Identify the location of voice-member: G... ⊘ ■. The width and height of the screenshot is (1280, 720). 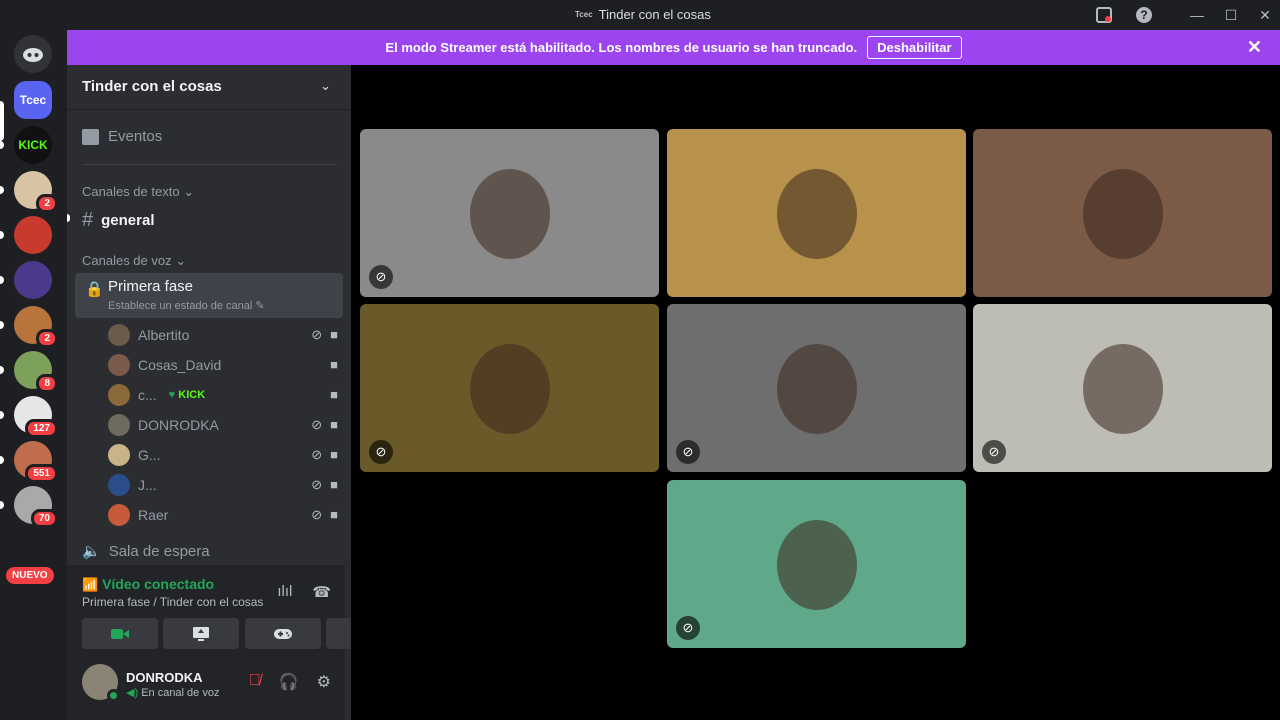
(223, 455).